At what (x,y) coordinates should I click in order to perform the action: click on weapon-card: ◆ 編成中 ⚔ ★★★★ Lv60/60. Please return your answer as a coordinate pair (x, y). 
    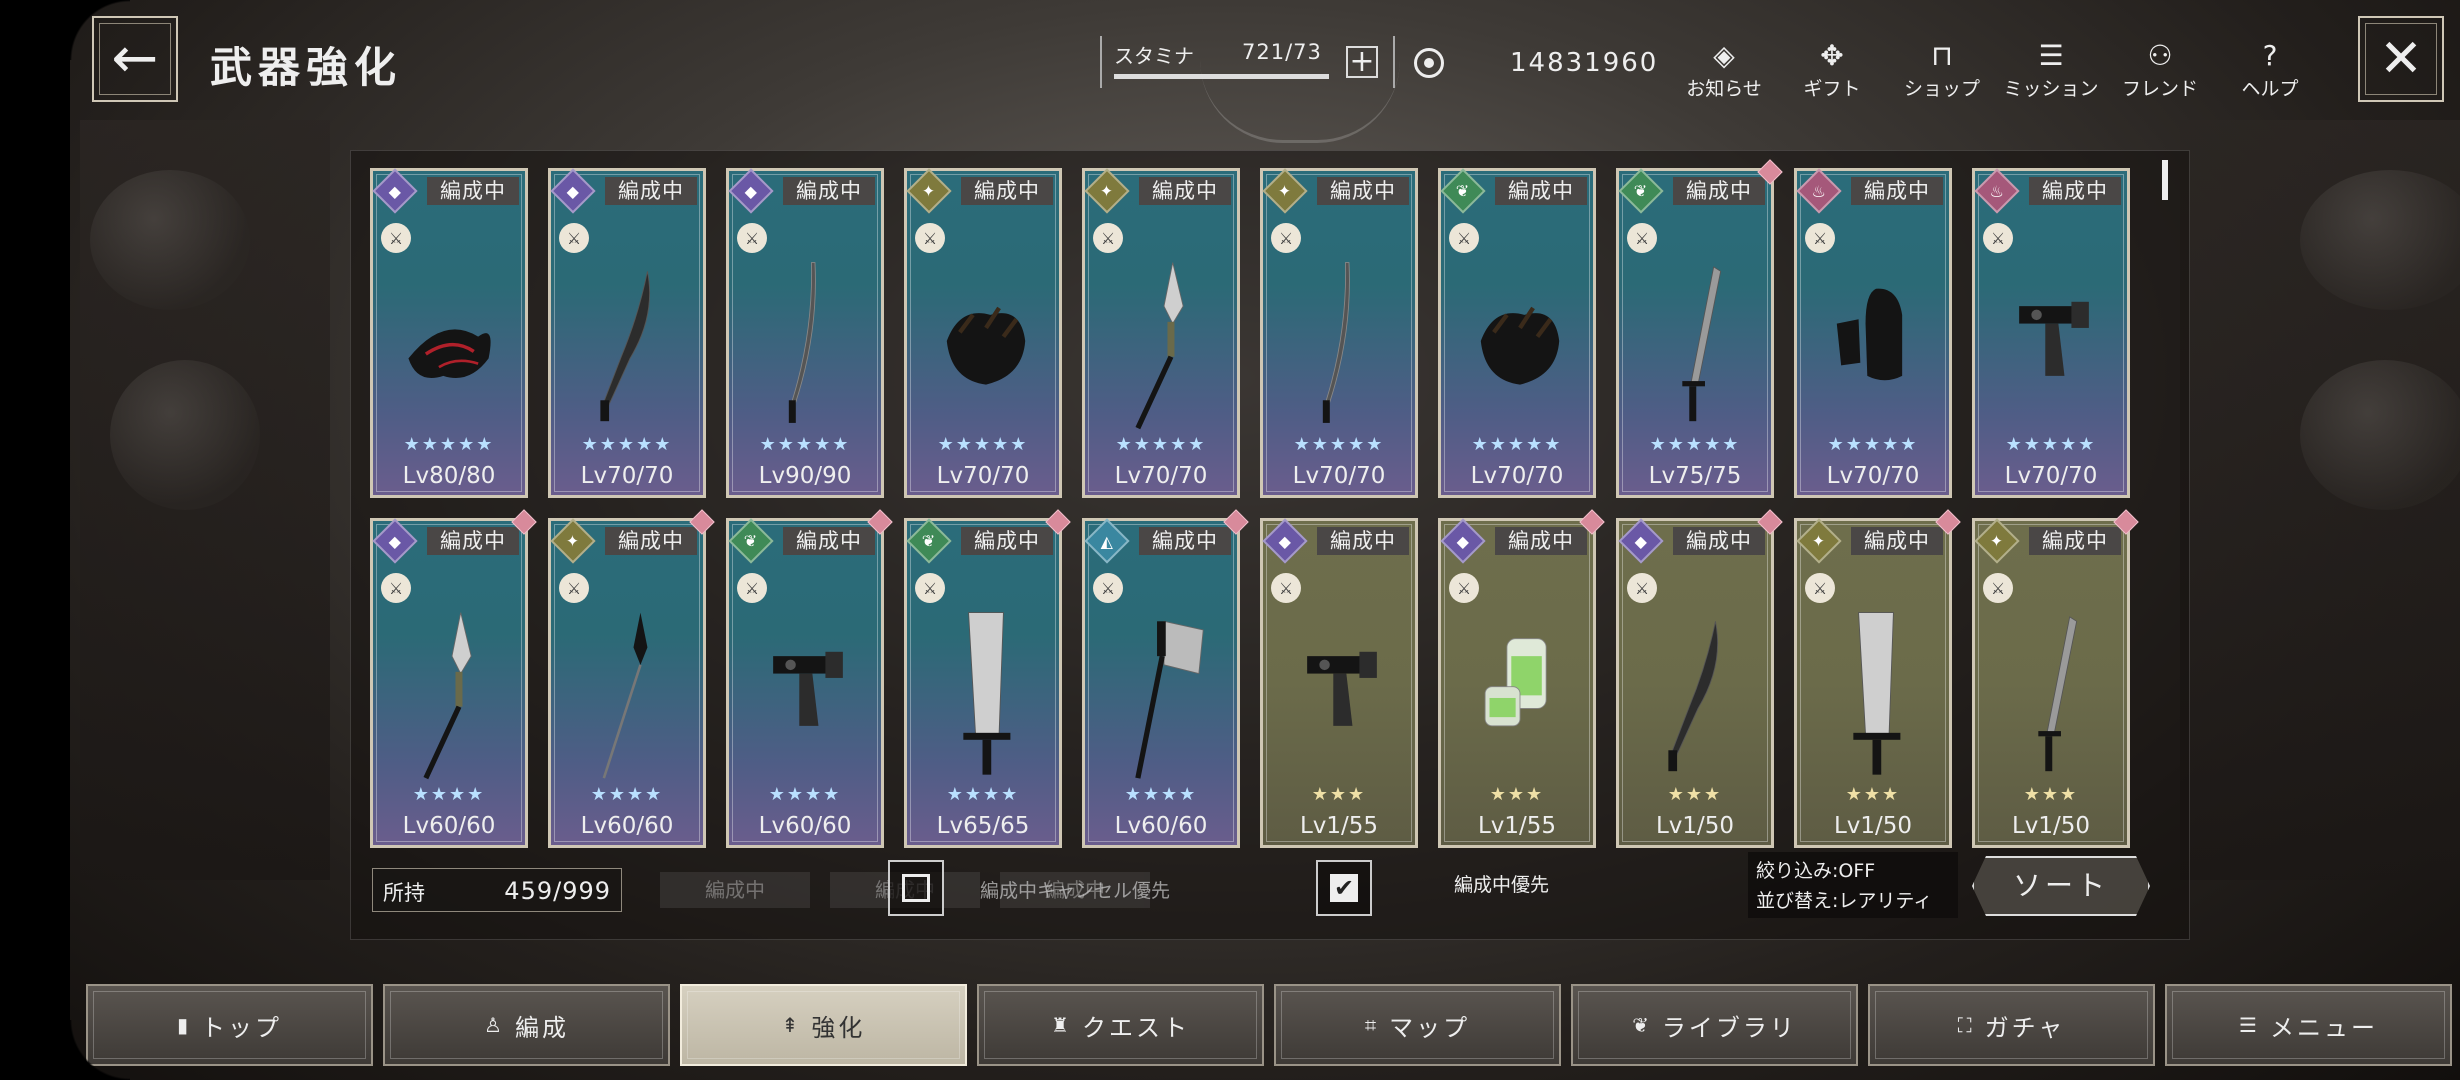
    Looking at the image, I should click on (453, 678).